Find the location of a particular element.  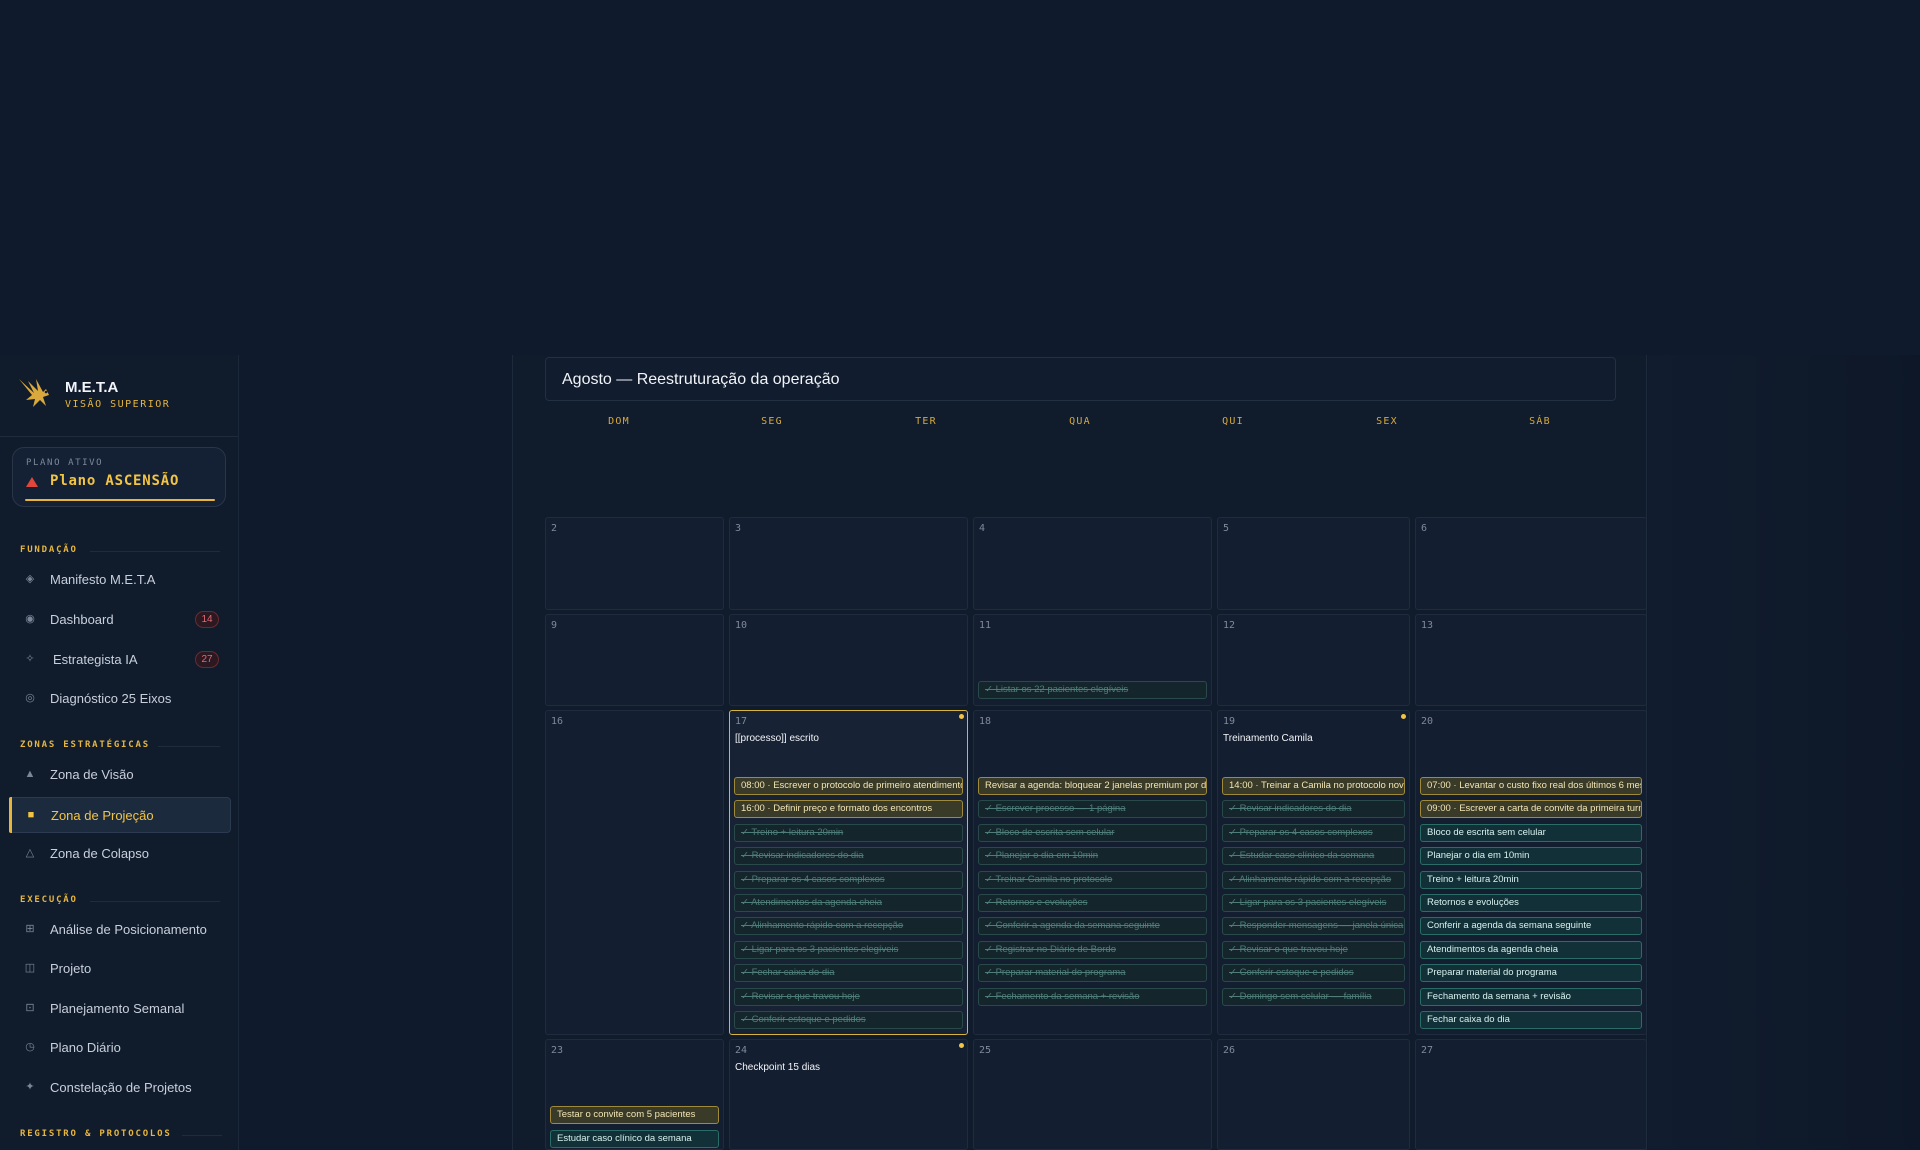

weekday-seg: SEG is located at coordinates (772, 421).